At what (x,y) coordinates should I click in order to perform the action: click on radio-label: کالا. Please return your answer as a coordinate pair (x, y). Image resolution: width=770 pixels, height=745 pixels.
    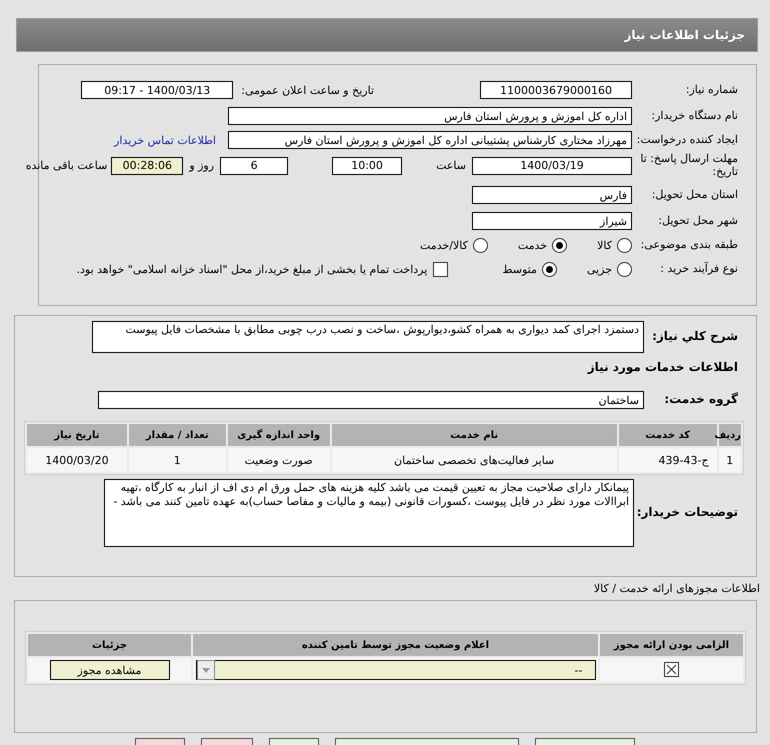
    Looking at the image, I should click on (604, 245).